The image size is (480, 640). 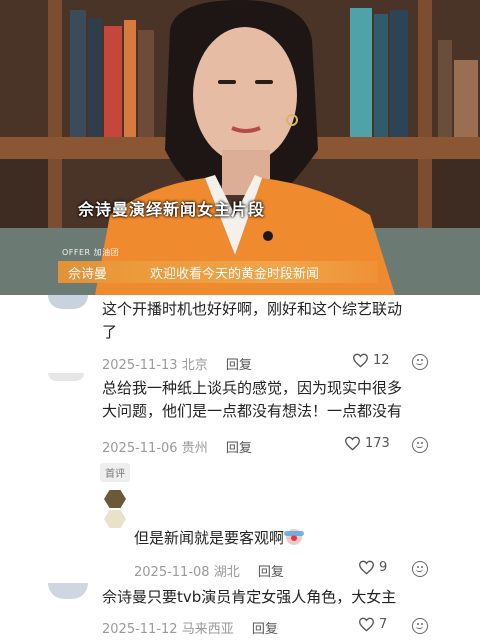 What do you see at coordinates (194, 365) in the screenshot?
I see `comment-location: 北京` at bounding box center [194, 365].